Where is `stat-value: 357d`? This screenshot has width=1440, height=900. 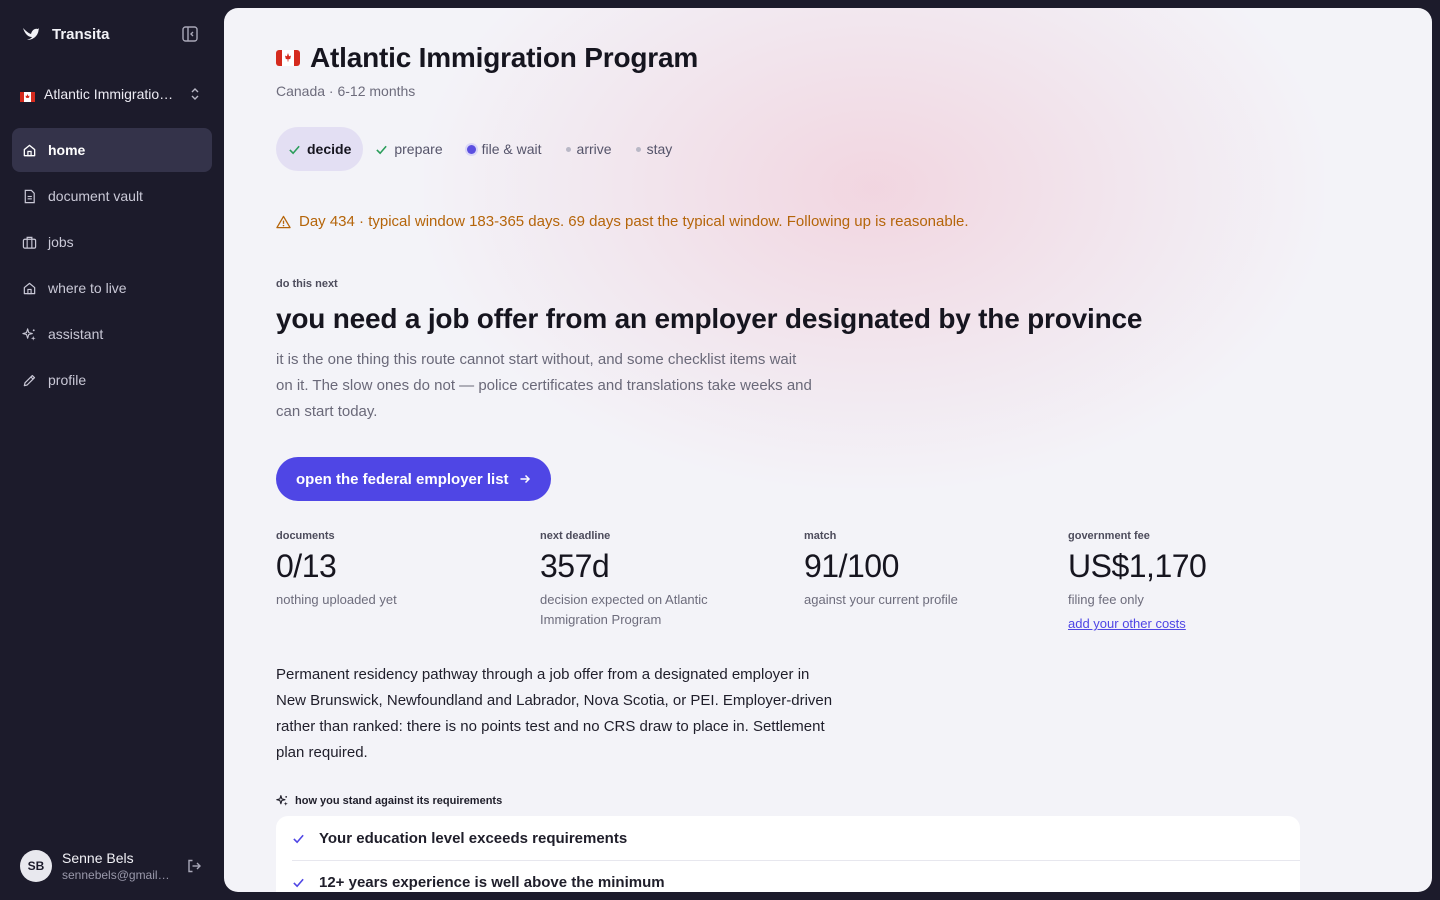 stat-value: 357d is located at coordinates (575, 566).